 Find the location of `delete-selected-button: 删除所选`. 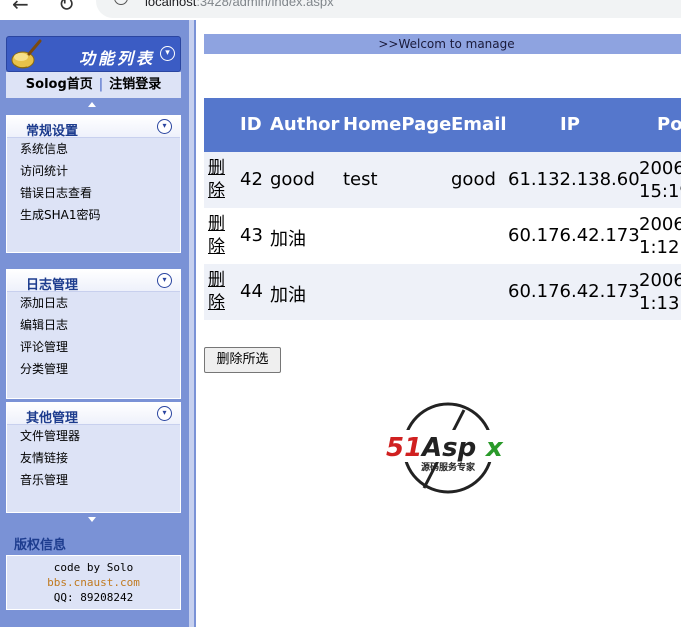

delete-selected-button: 删除所选 is located at coordinates (242, 360).